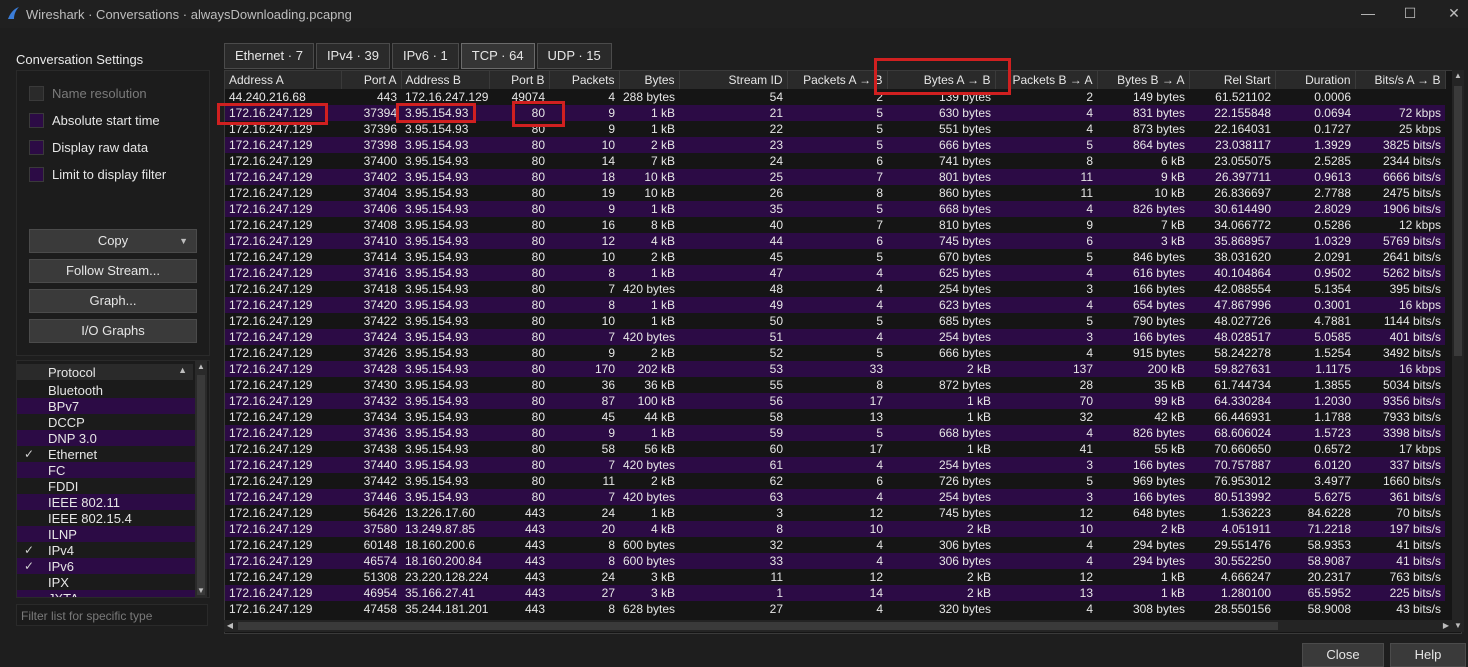  I want to click on tab-ipv6: IPv6 · 1, so click(425, 56).